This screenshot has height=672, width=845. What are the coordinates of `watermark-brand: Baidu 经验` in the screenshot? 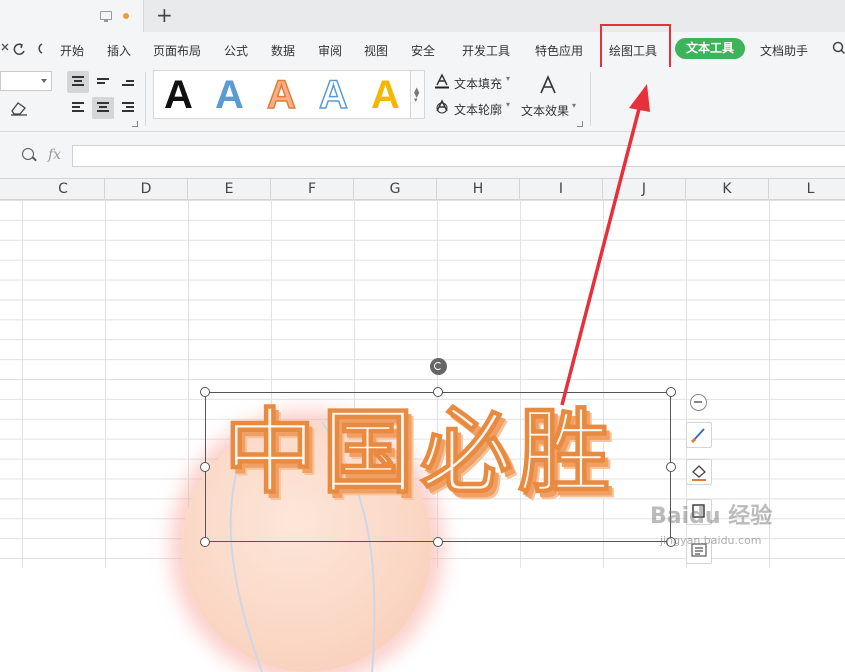 It's located at (711, 516).